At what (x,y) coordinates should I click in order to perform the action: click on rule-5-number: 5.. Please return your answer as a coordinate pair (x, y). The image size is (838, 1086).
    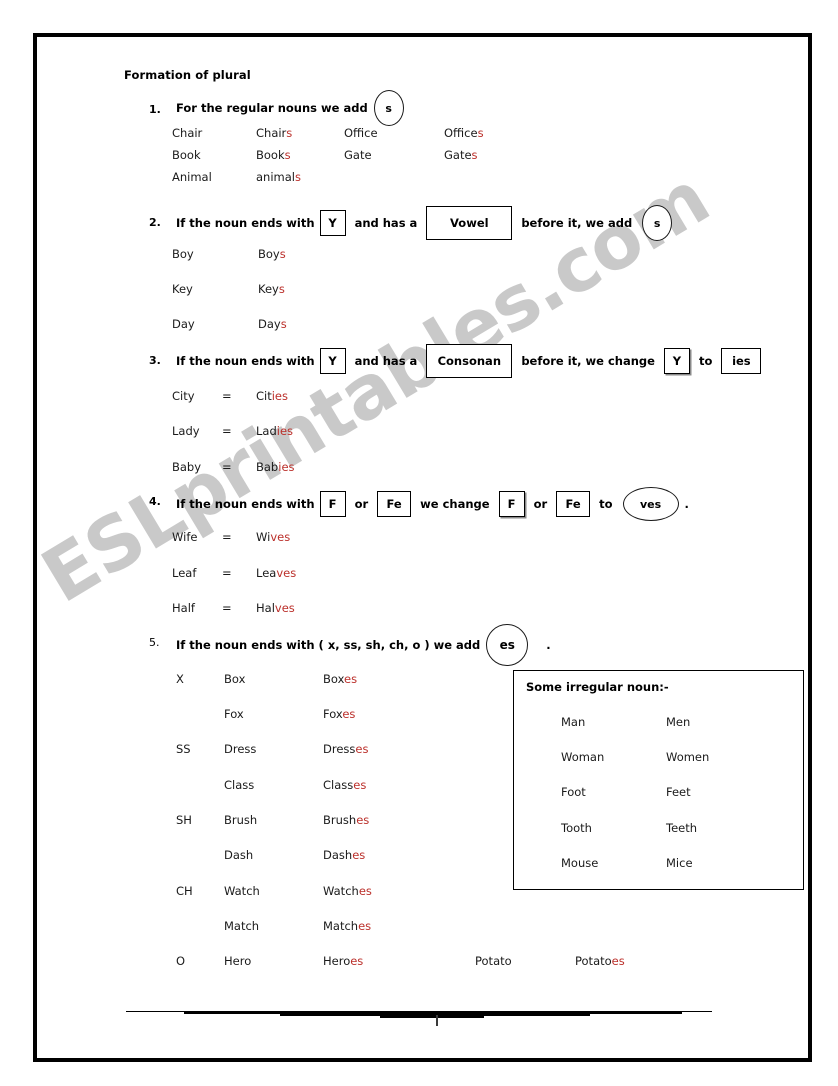
    Looking at the image, I should click on (154, 642).